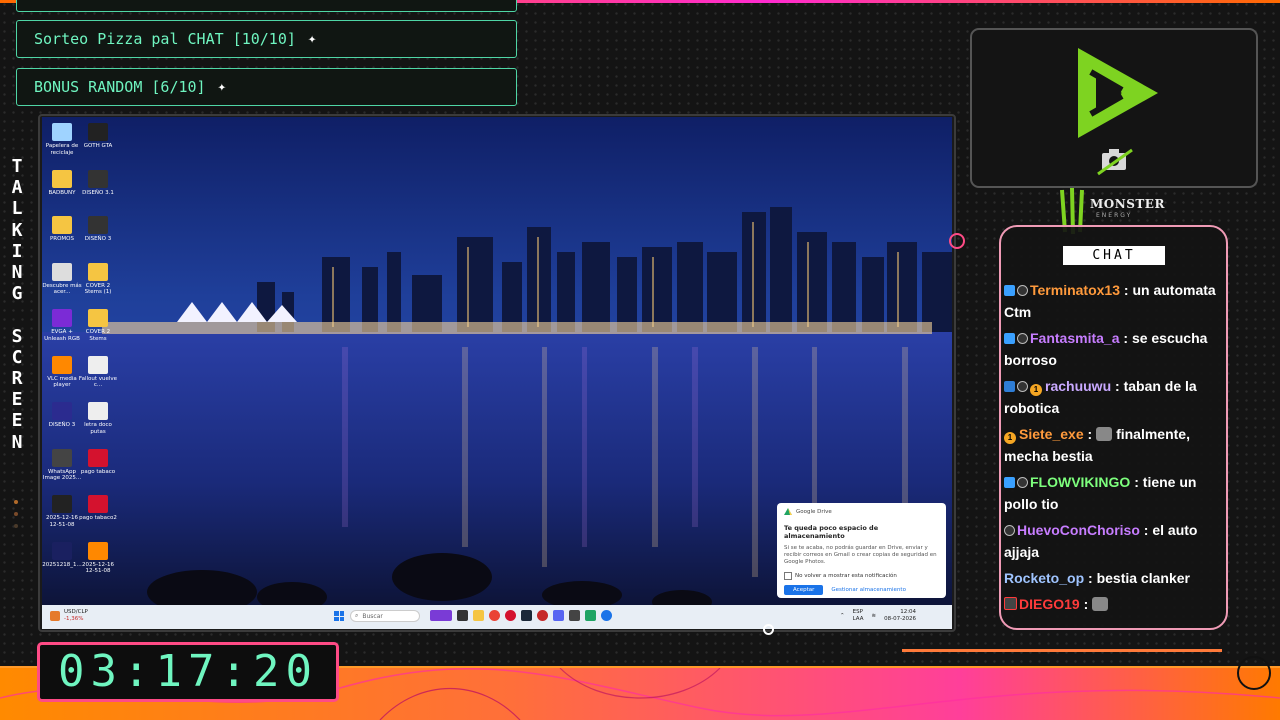 This screenshot has height=720, width=1280. What do you see at coordinates (846, 576) in the screenshot?
I see `checkbox-label: No volver a mostrar esta notificación` at bounding box center [846, 576].